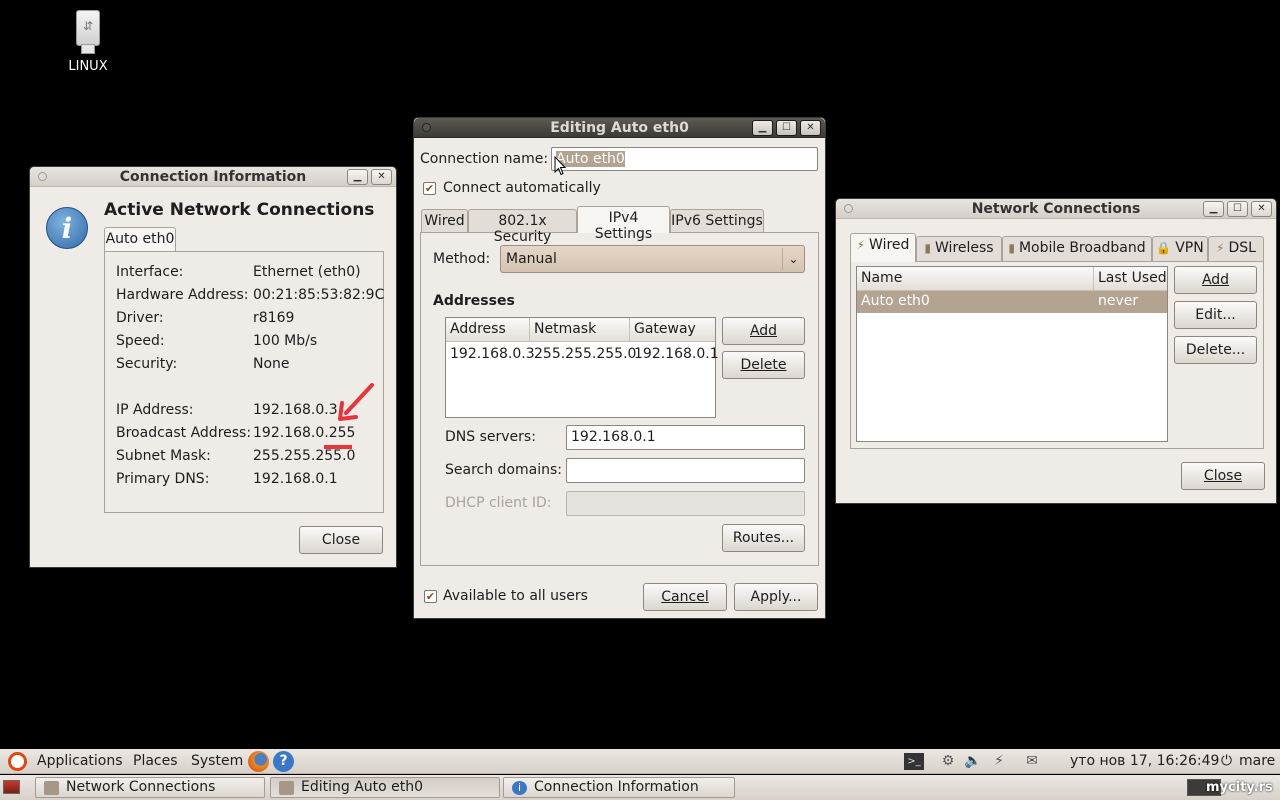 This screenshot has width=1280, height=800. Describe the element at coordinates (1012, 302) in the screenshot. I see `table-row: Auto eth0 never` at that location.